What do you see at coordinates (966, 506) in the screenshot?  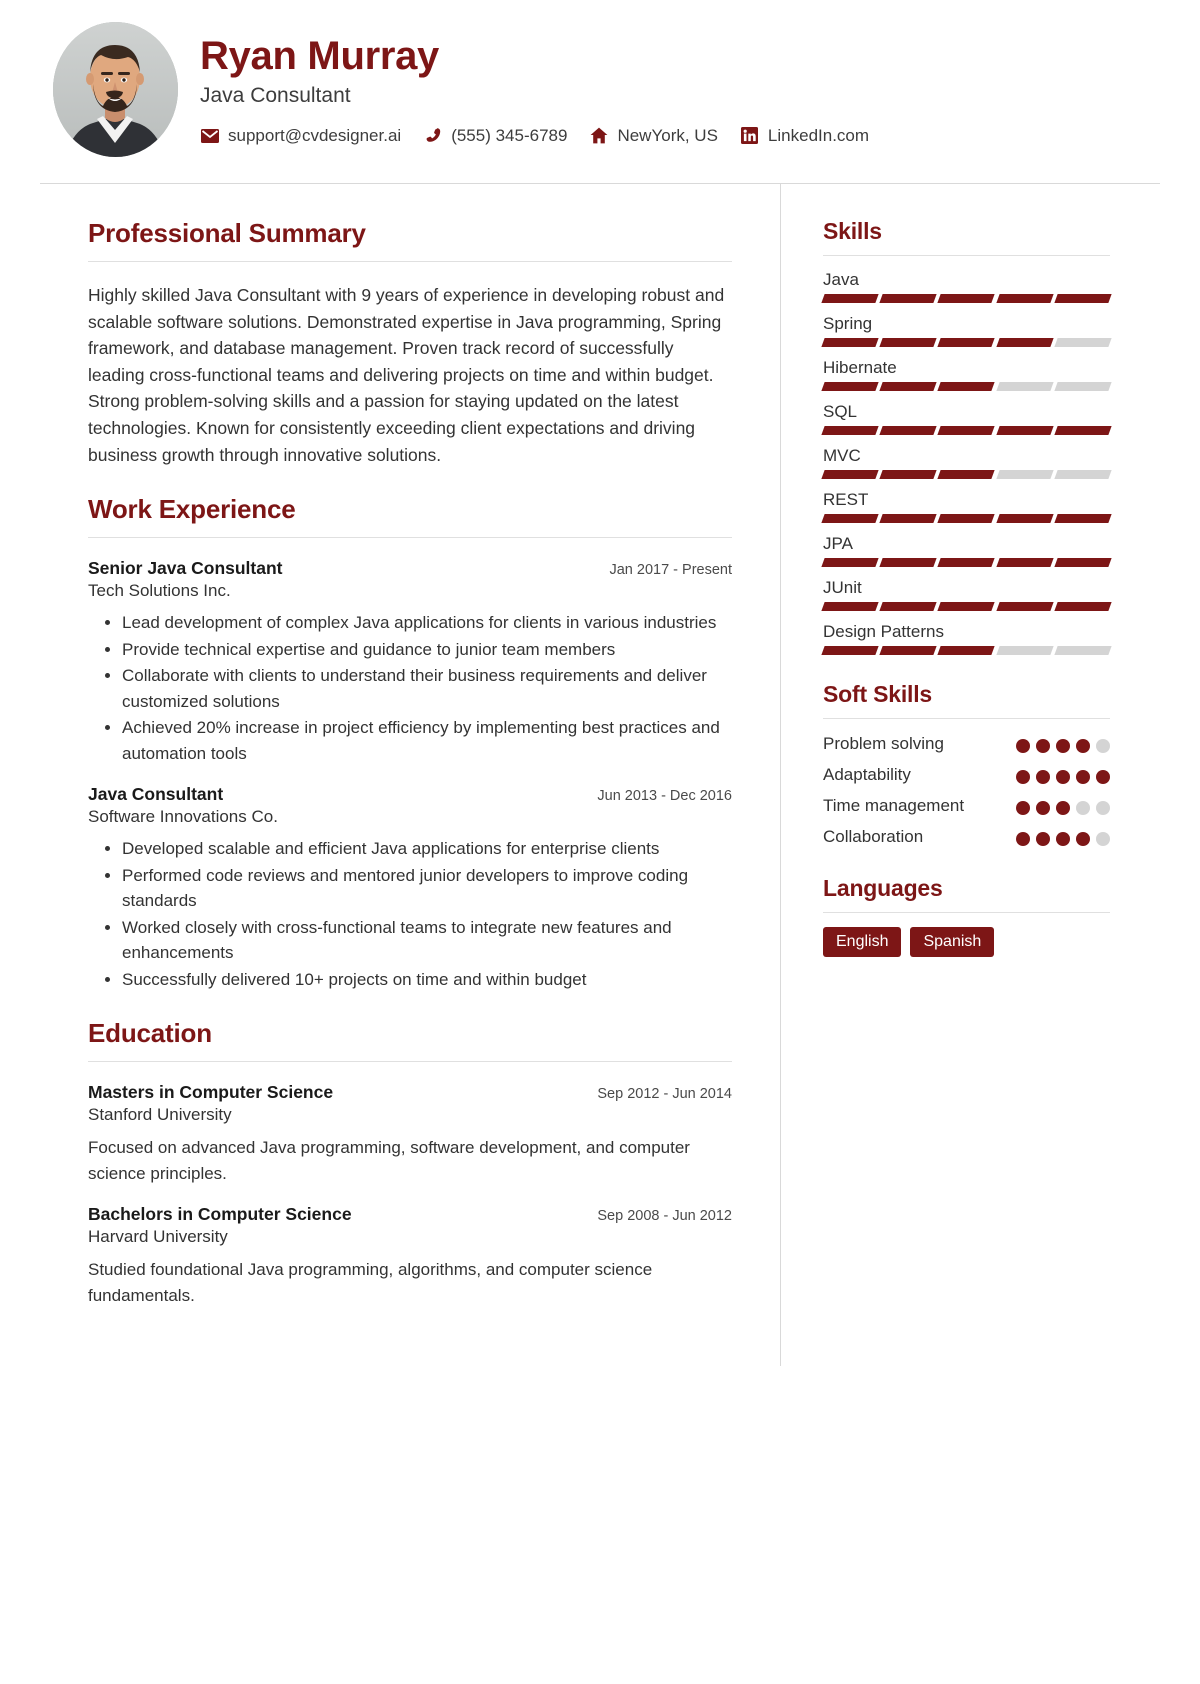 I see `skill-row: REST` at bounding box center [966, 506].